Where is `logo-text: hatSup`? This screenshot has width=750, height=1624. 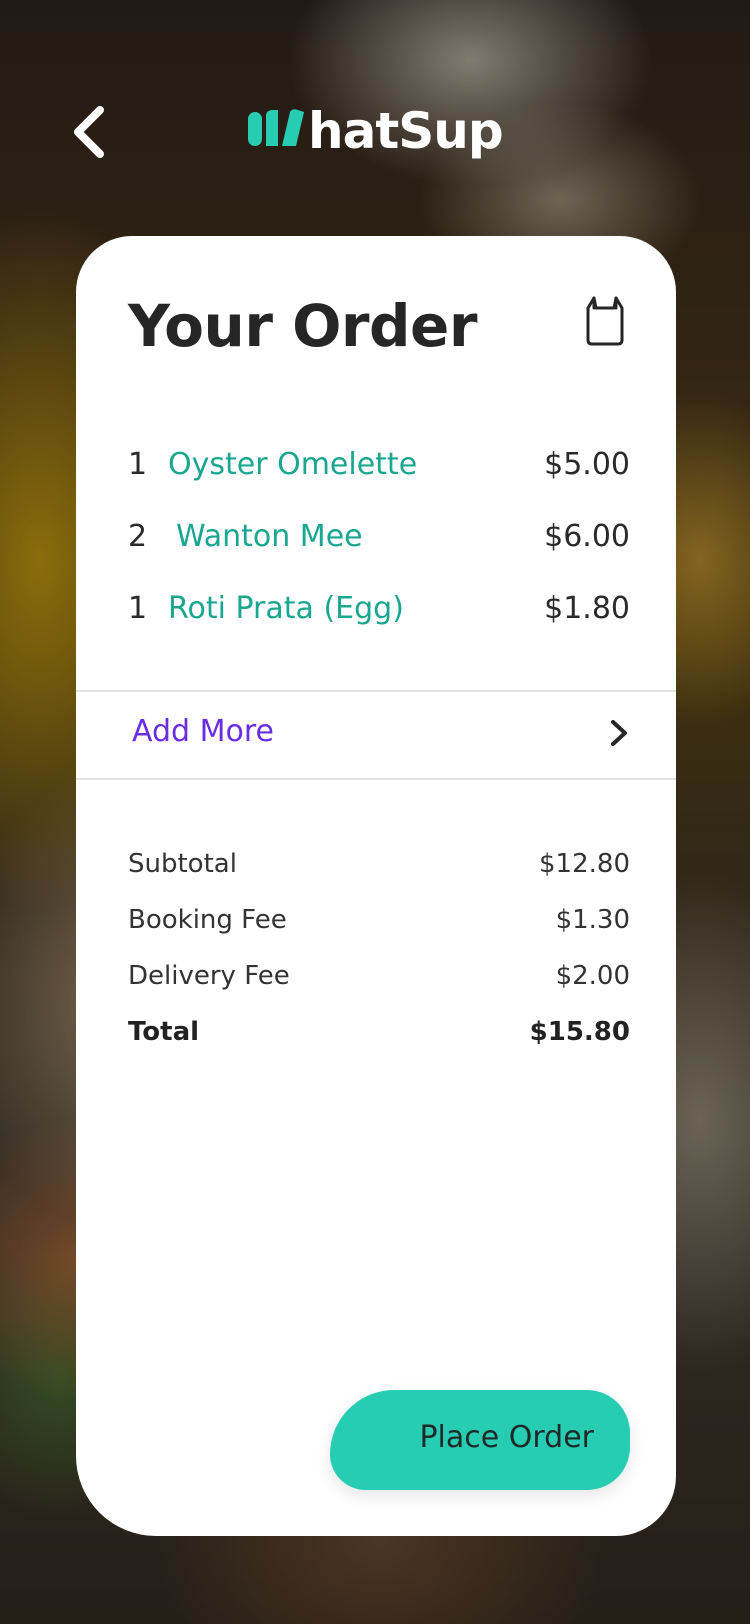 logo-text: hatSup is located at coordinates (406, 131).